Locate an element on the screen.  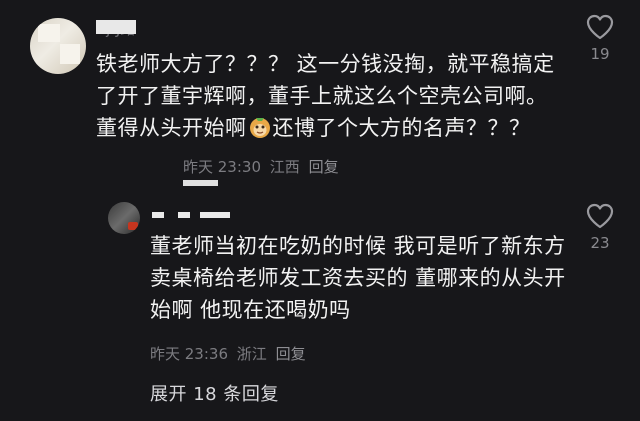
expand-replies-button: 展开 18 条回复 is located at coordinates (214, 393).